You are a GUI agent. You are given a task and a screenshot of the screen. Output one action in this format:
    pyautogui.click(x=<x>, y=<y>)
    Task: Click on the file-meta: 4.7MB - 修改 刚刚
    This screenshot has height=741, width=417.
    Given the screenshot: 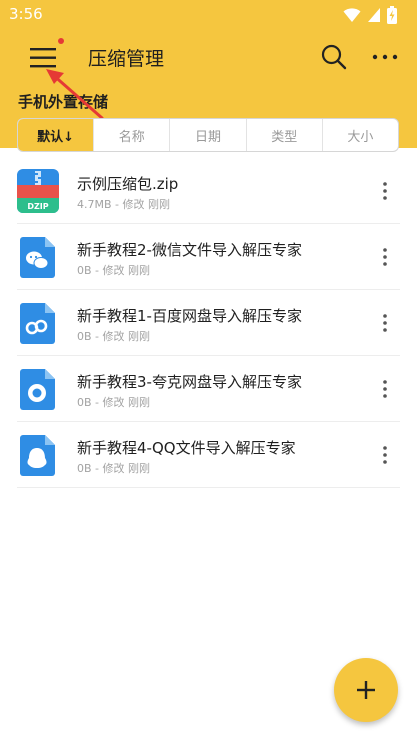 What is the action you would take?
    pyautogui.click(x=123, y=204)
    